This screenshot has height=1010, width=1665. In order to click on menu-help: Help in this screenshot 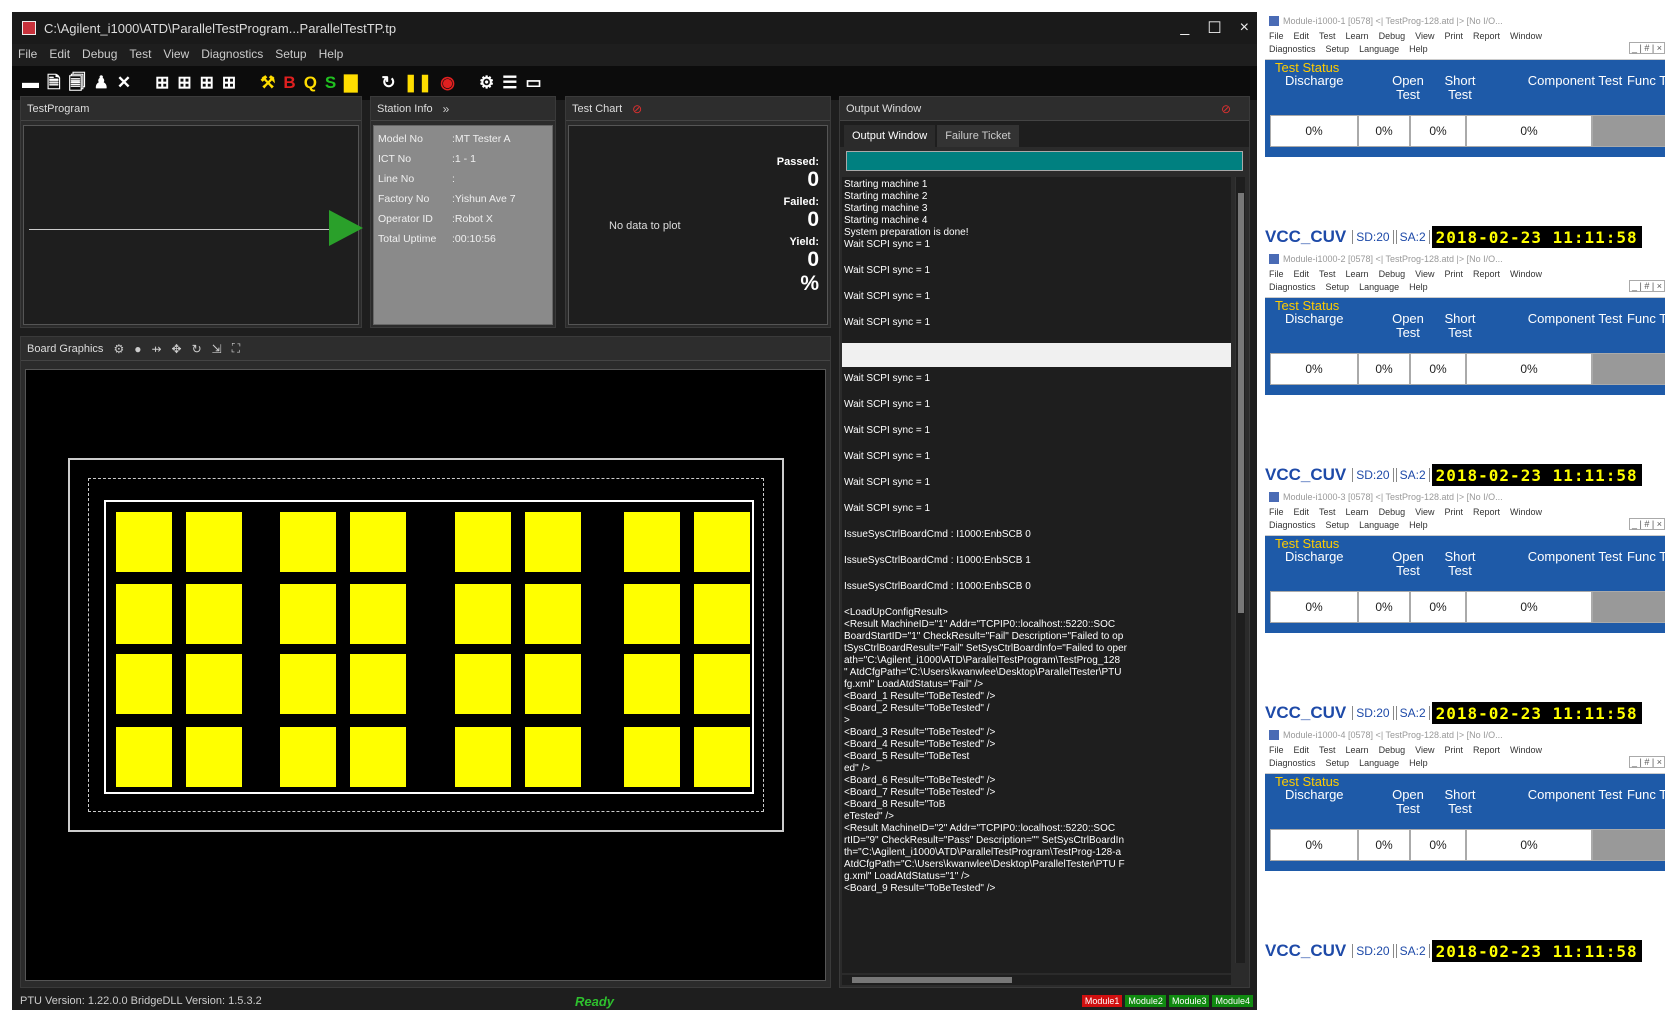, I will do `click(331, 54)`.